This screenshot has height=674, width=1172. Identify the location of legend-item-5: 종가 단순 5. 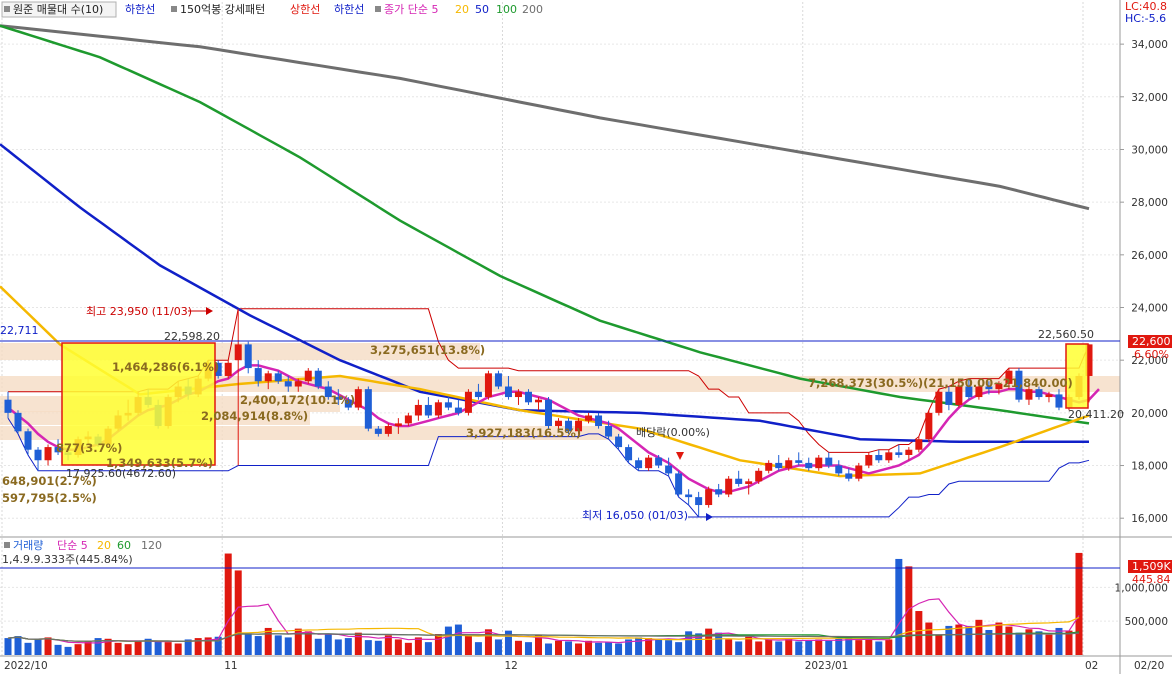
(411, 9).